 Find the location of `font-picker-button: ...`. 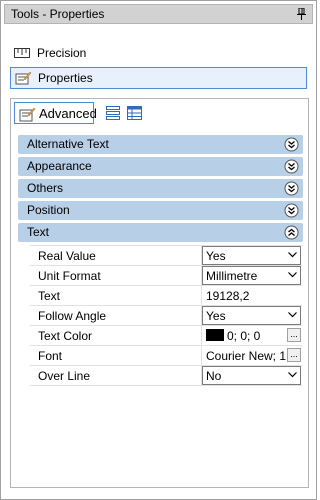

font-picker-button: ... is located at coordinates (294, 355).